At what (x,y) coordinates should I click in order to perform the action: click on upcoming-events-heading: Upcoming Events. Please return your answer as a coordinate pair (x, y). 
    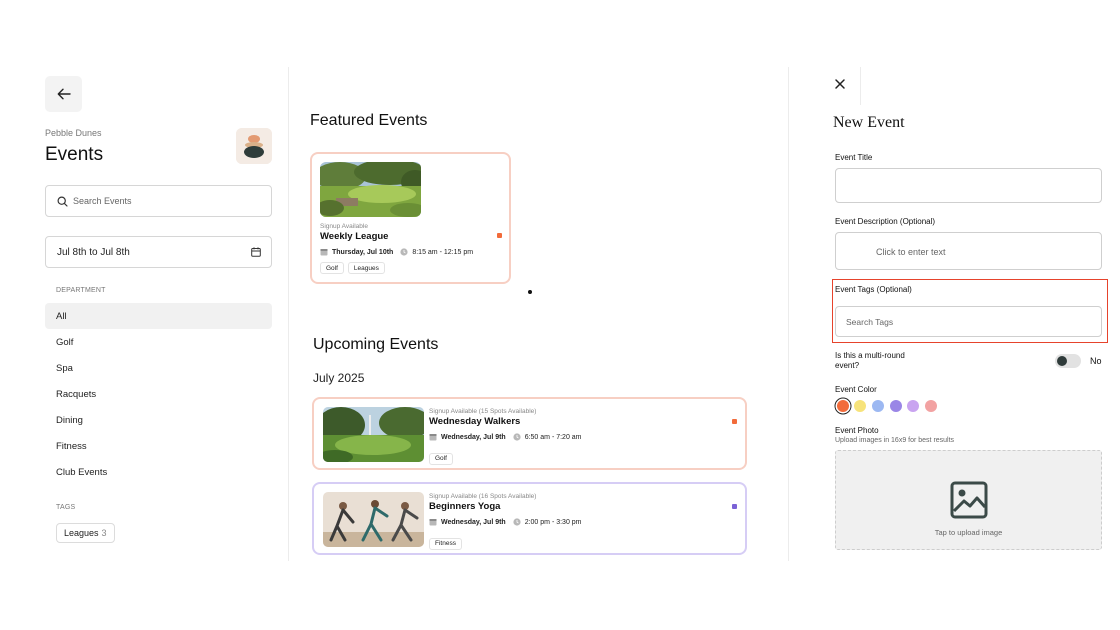
    Looking at the image, I should click on (376, 344).